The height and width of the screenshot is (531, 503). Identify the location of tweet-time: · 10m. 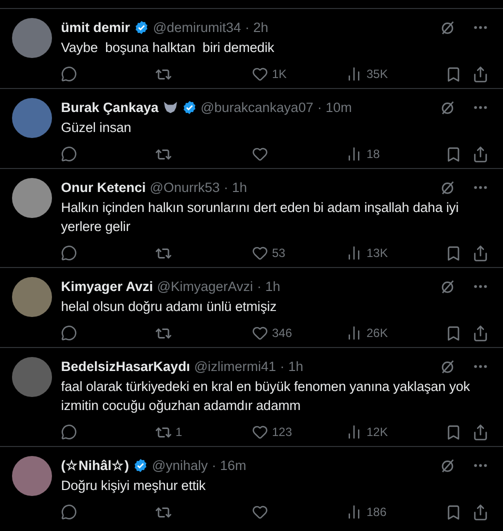
(334, 107).